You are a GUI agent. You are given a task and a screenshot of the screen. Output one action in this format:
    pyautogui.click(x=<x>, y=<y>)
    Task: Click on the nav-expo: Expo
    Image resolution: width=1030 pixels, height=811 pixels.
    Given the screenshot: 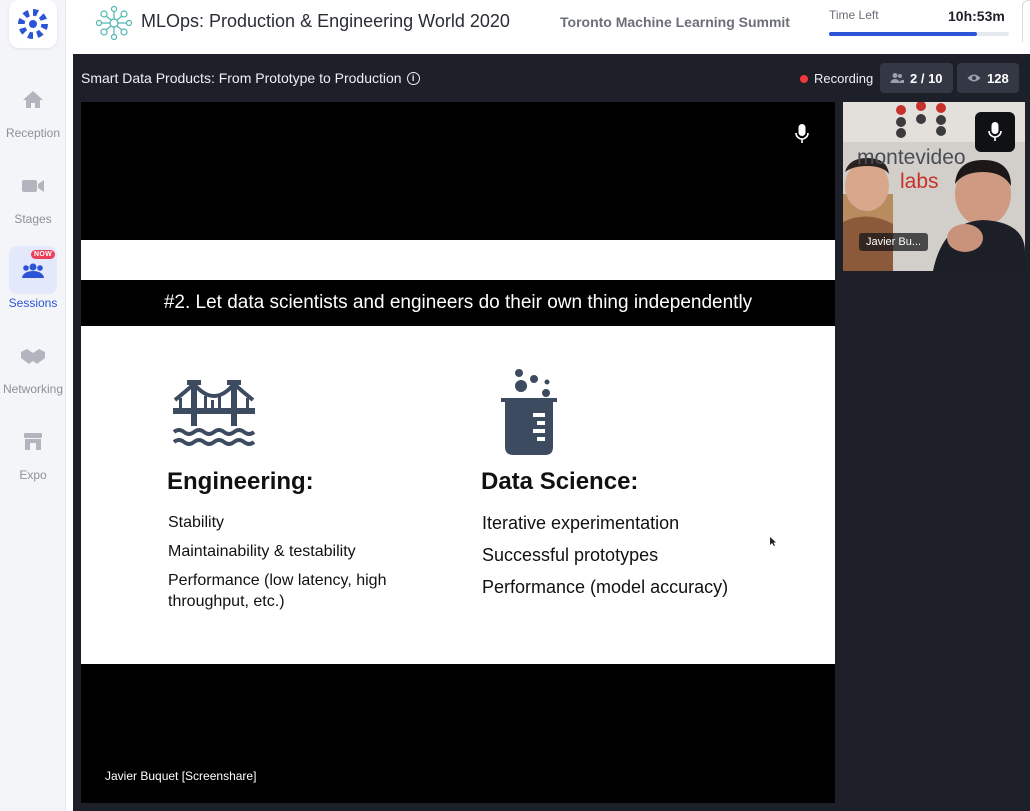 What is the action you would take?
    pyautogui.click(x=33, y=450)
    